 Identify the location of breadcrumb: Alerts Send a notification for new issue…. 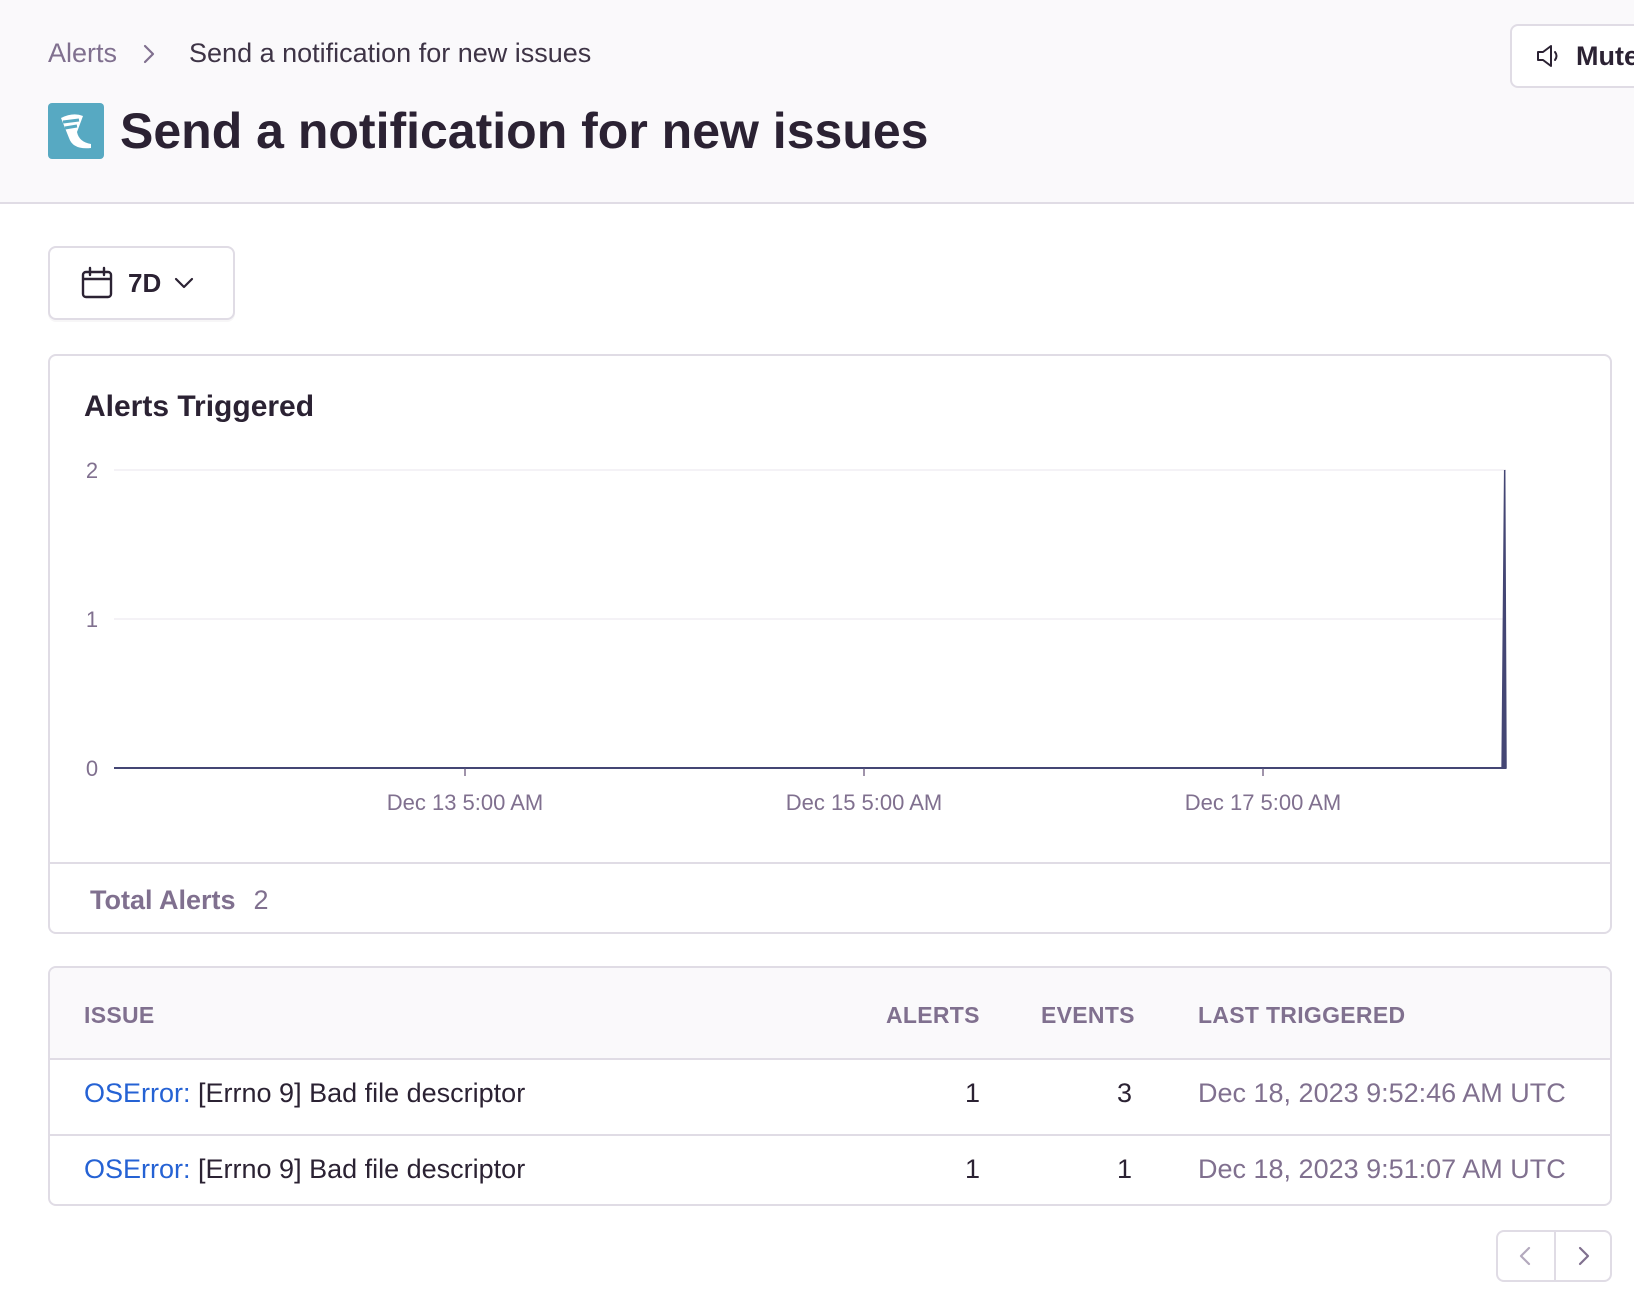
(319, 53).